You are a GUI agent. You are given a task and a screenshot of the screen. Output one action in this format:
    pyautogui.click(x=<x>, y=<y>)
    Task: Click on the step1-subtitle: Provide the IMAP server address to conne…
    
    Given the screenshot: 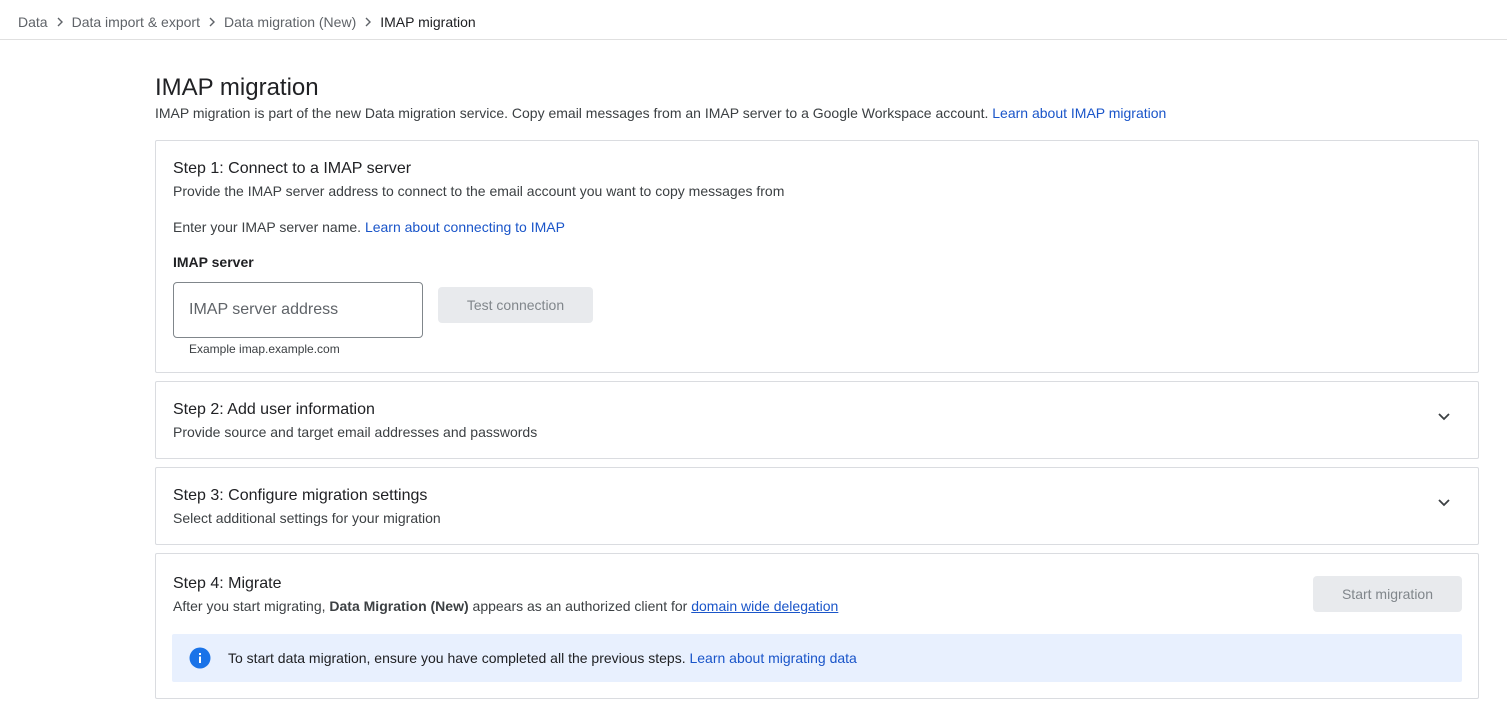 What is the action you would take?
    pyautogui.click(x=479, y=191)
    